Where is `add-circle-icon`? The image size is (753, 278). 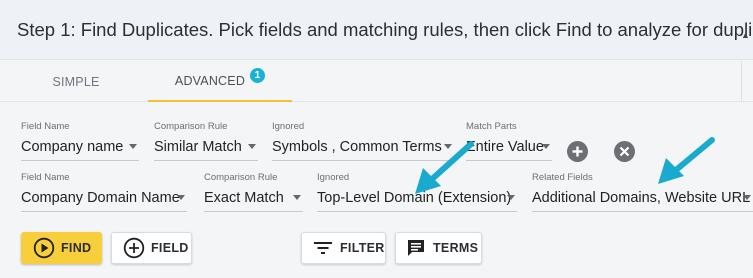 add-circle-icon is located at coordinates (577, 151).